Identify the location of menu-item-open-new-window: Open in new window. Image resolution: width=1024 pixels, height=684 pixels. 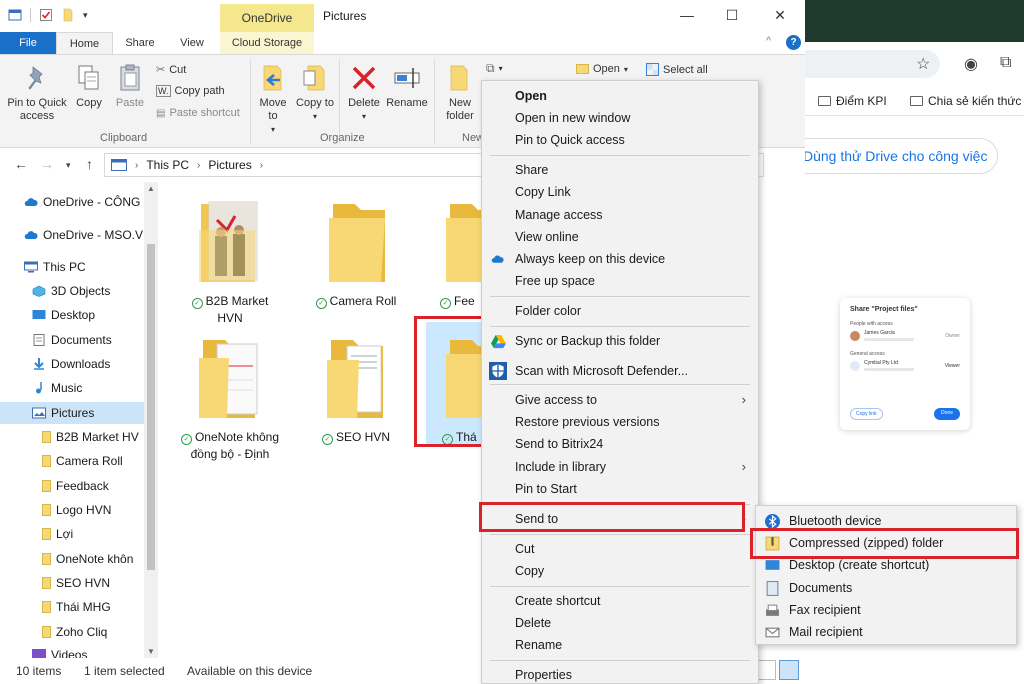
(620, 118).